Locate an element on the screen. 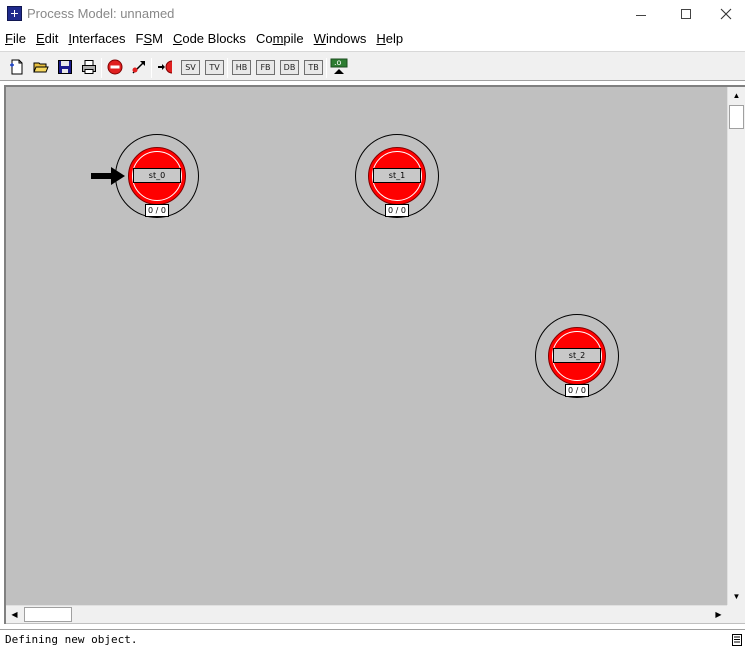 The image size is (745, 649). create-state-icon is located at coordinates (165, 67).